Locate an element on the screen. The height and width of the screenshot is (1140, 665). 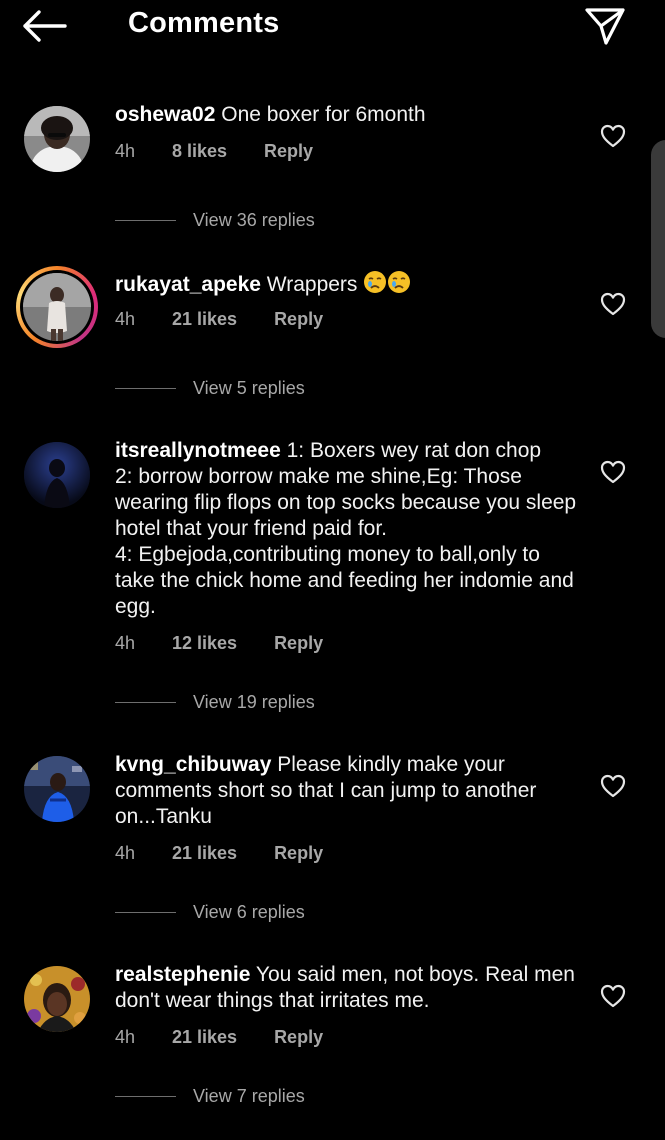
comment-text: One boxer for 6month is located at coordinates (323, 114).